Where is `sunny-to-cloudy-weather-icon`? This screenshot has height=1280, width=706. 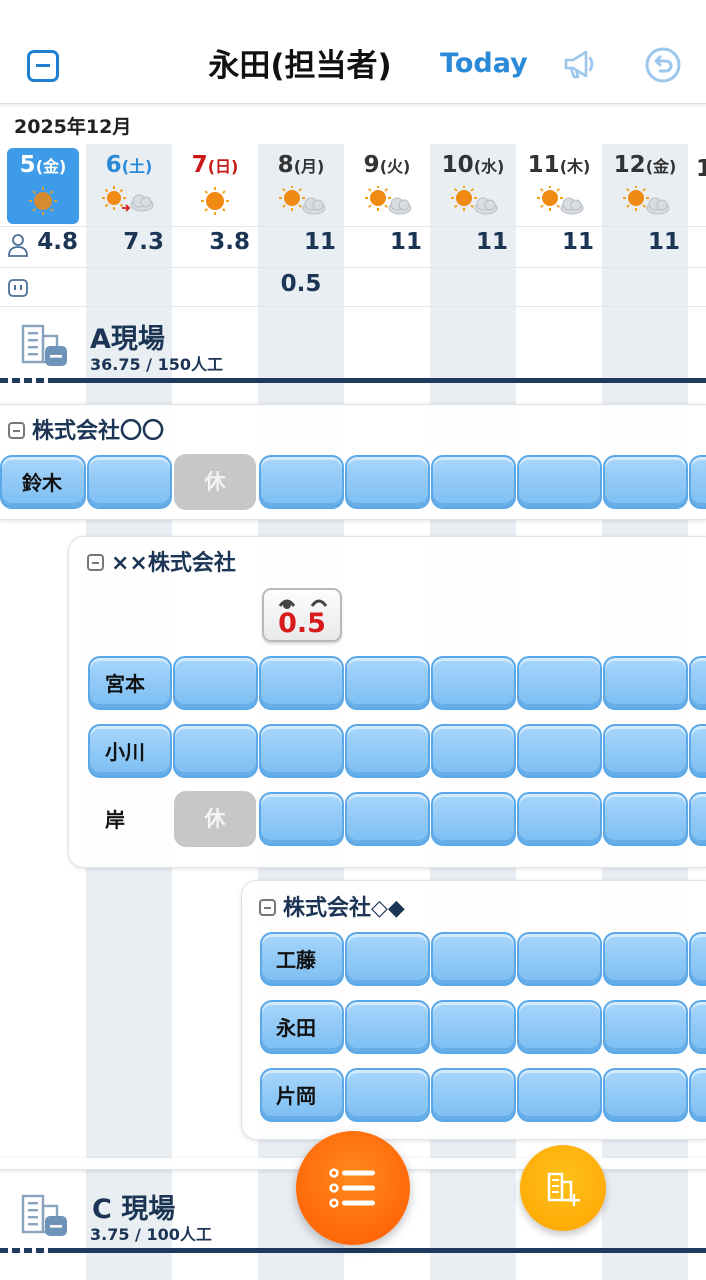 sunny-to-cloudy-weather-icon is located at coordinates (128, 199).